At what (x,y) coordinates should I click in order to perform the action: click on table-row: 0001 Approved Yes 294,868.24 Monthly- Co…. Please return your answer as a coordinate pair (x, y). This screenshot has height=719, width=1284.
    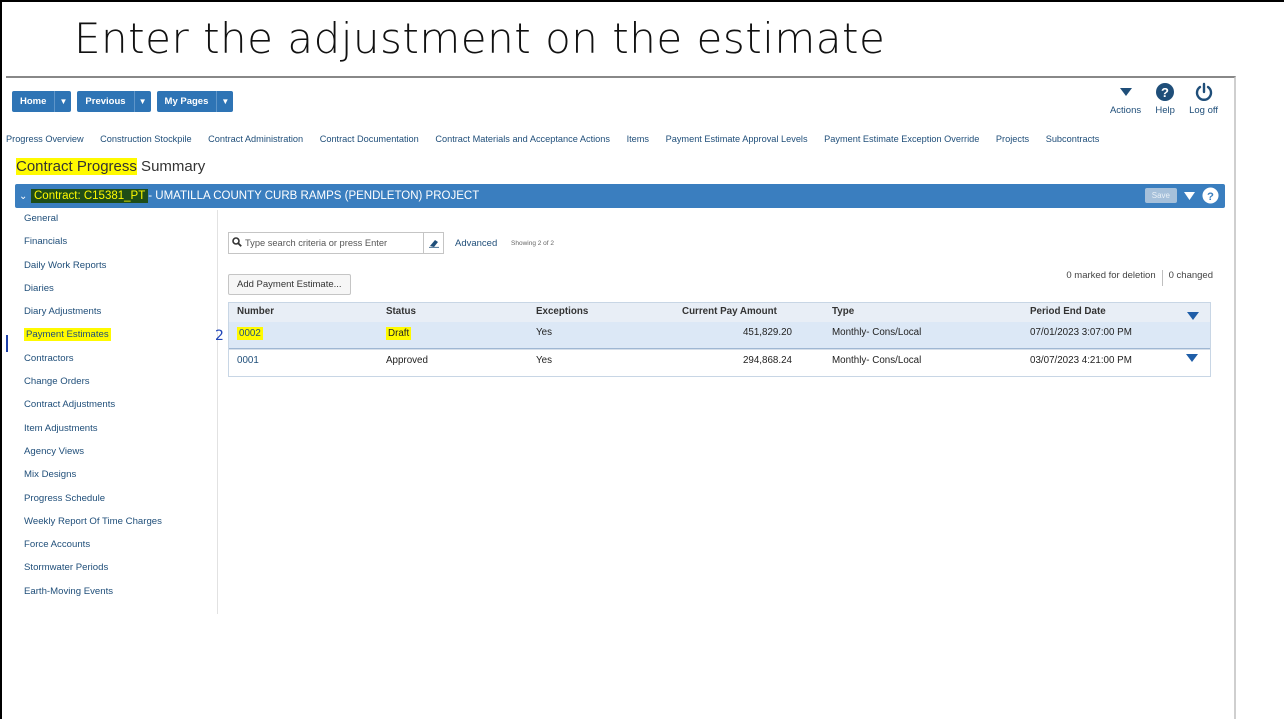
    Looking at the image, I should click on (719, 362).